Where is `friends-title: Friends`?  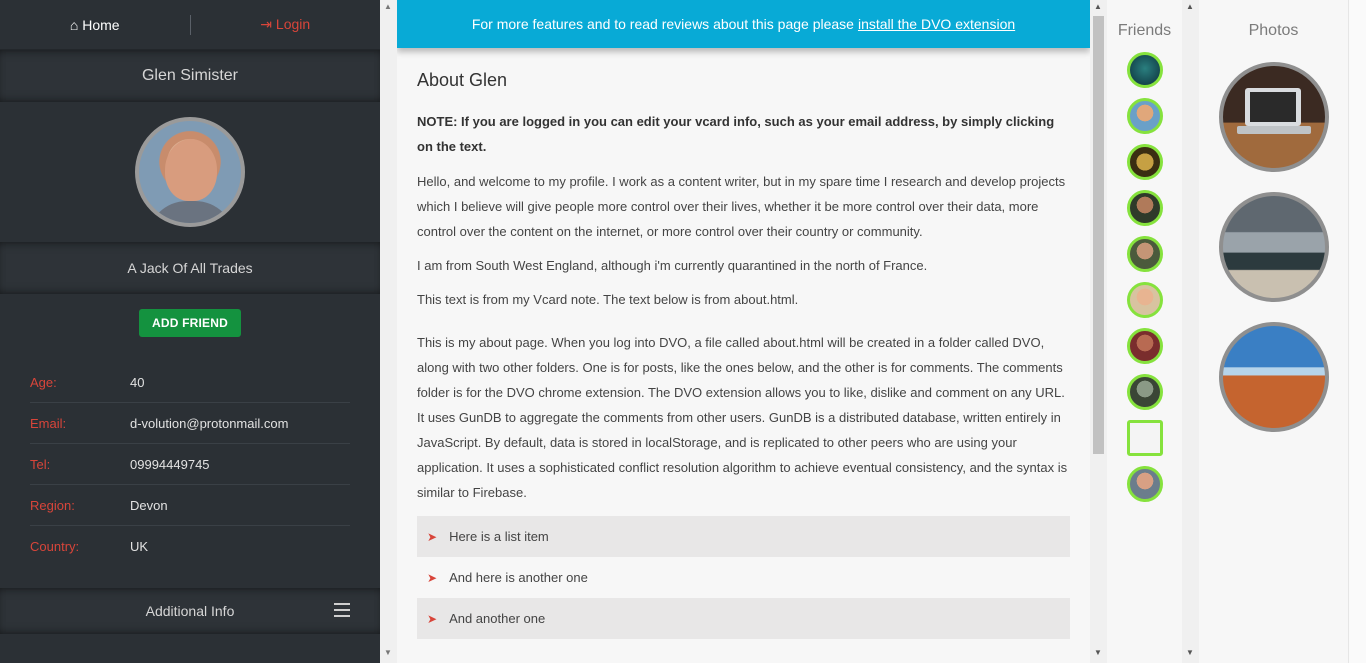
friends-title: Friends is located at coordinates (1144, 30).